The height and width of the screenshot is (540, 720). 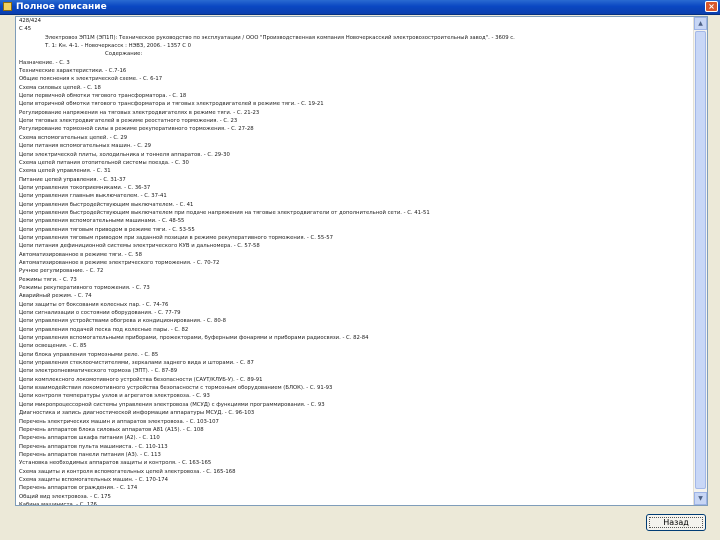 What do you see at coordinates (360, 7) in the screenshot?
I see `title-bar: Полное описание ×` at bounding box center [360, 7].